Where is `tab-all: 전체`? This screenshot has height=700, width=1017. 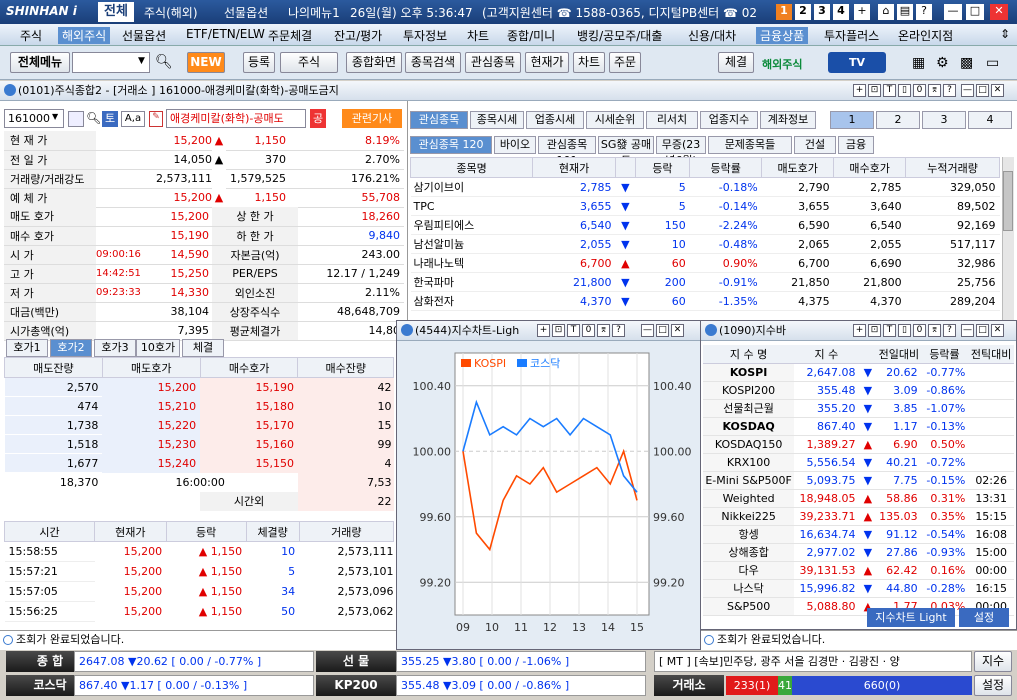
tab-all: 전체 is located at coordinates (116, 12).